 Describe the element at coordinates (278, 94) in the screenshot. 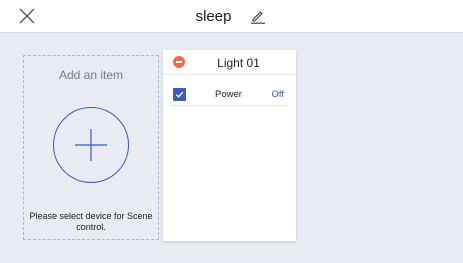

I see `property-value: Off` at that location.